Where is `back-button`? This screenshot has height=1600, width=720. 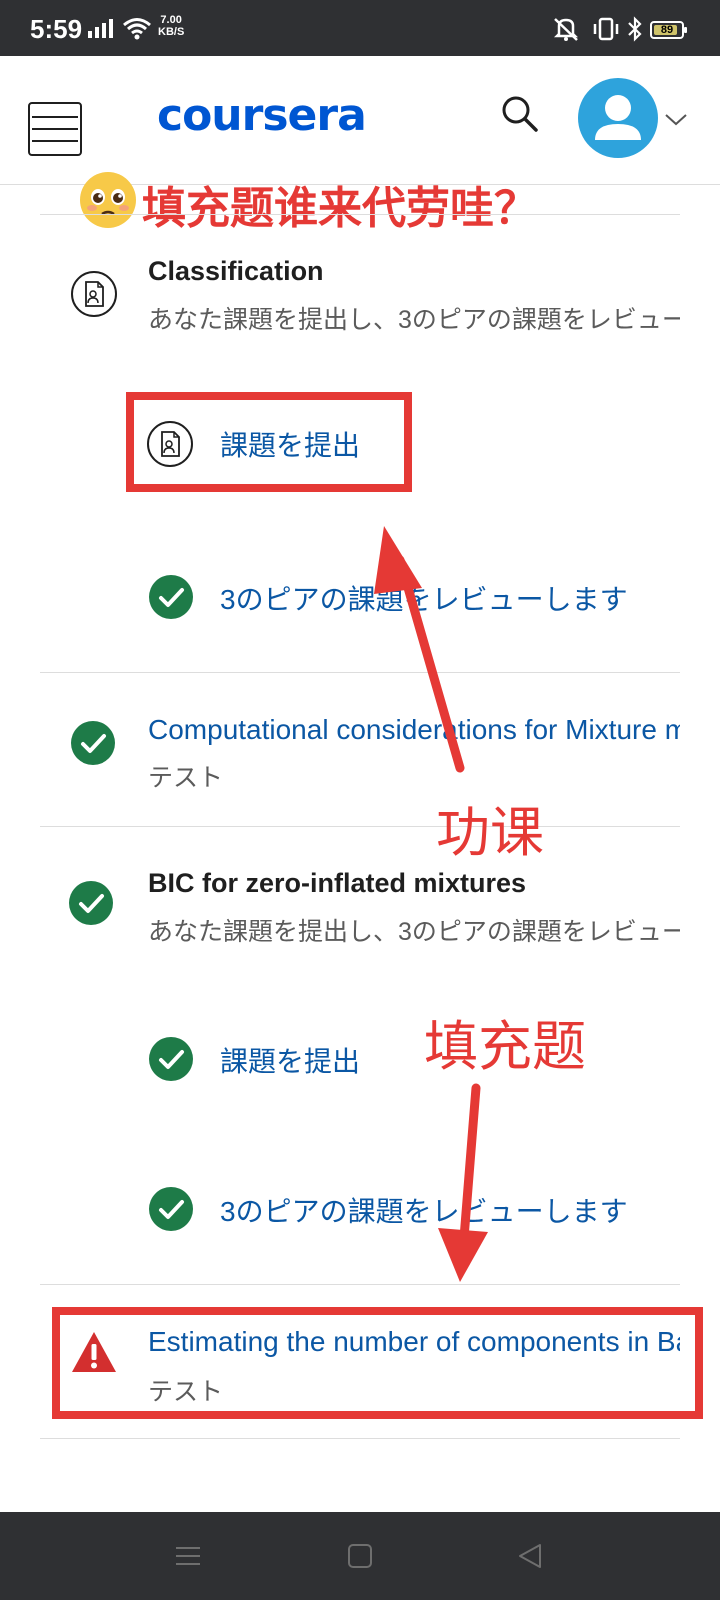 back-button is located at coordinates (530, 1558).